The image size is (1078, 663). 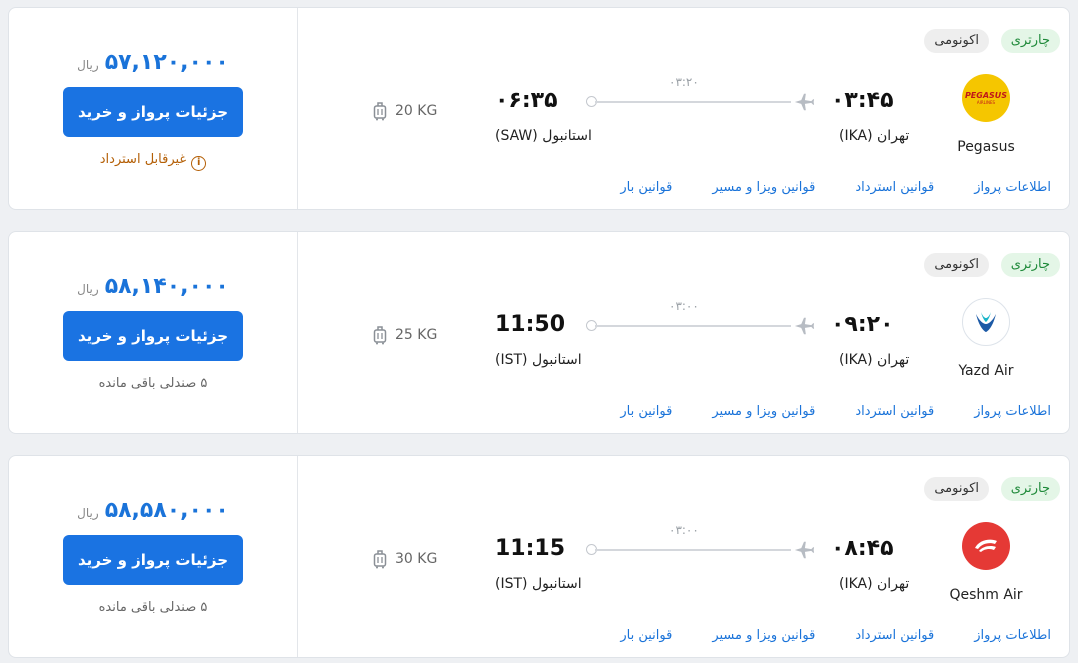 What do you see at coordinates (166, 62) in the screenshot?
I see `price-value: ۵۷,۱۲۰,۰۰۰` at bounding box center [166, 62].